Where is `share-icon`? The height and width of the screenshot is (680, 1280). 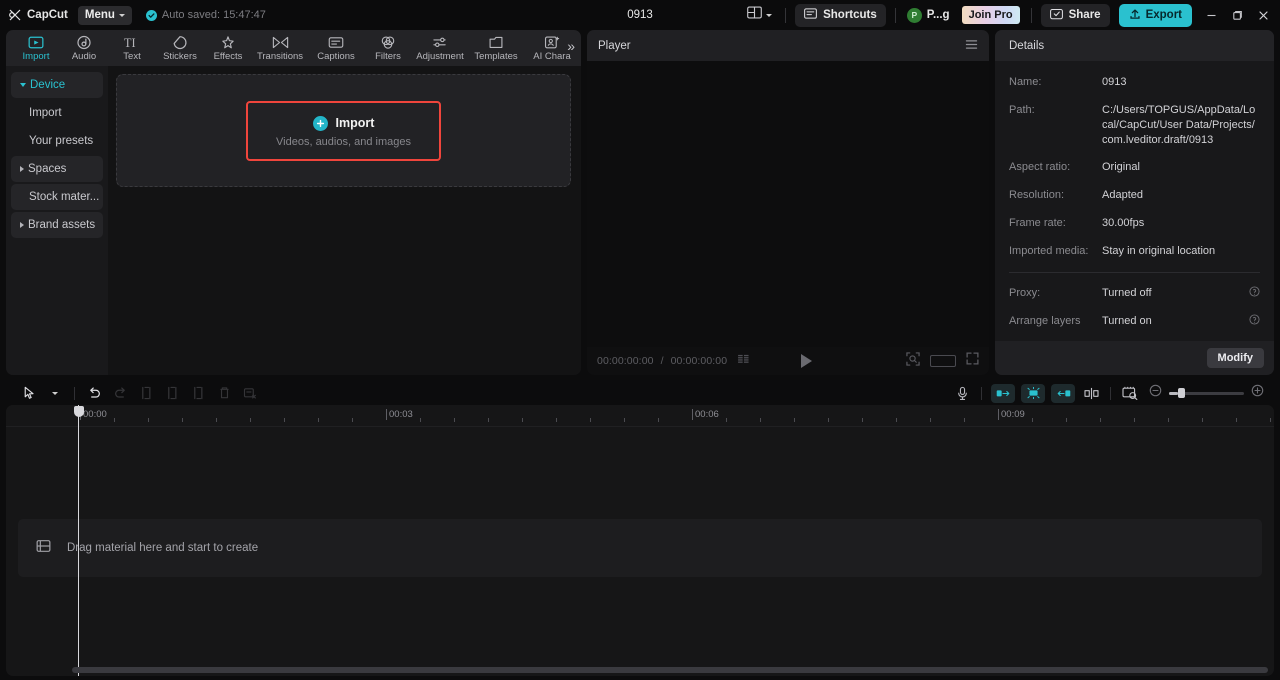
share-icon is located at coordinates (1056, 15).